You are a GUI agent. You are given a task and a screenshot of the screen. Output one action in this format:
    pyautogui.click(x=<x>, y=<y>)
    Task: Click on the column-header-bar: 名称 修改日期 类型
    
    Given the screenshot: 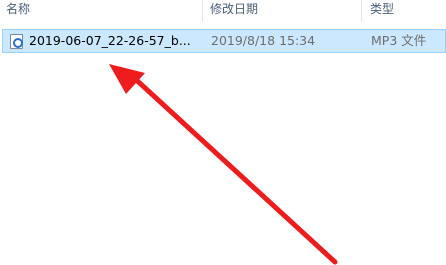 What is the action you would take?
    pyautogui.click(x=223, y=12)
    